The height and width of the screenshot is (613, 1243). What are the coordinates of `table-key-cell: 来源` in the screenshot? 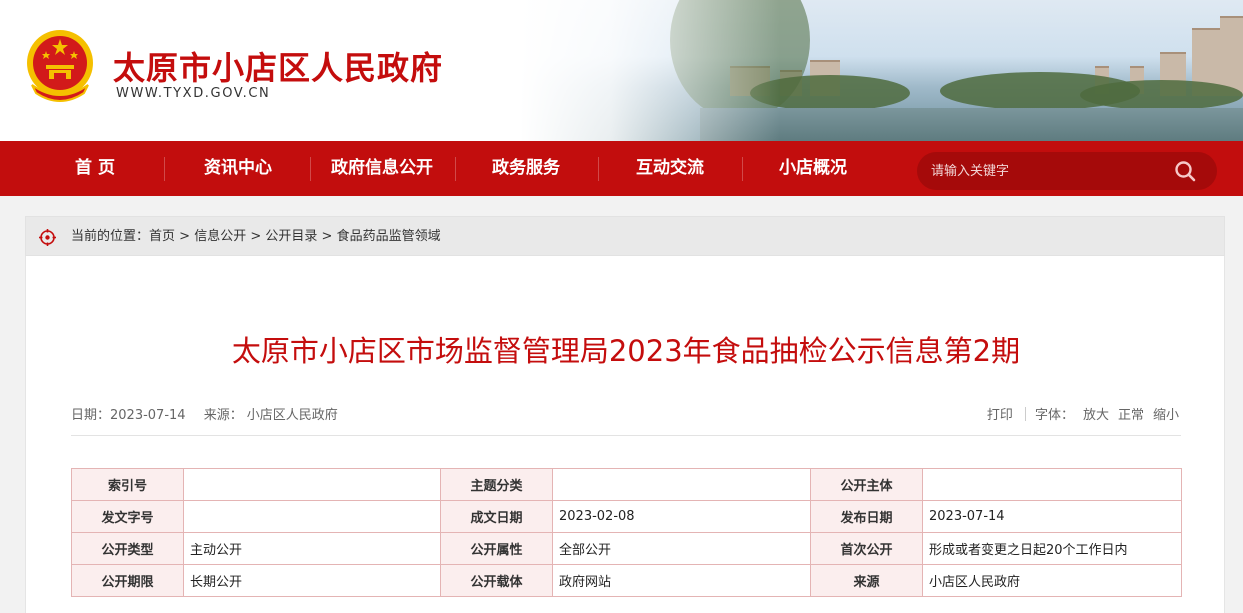 It's located at (866, 580).